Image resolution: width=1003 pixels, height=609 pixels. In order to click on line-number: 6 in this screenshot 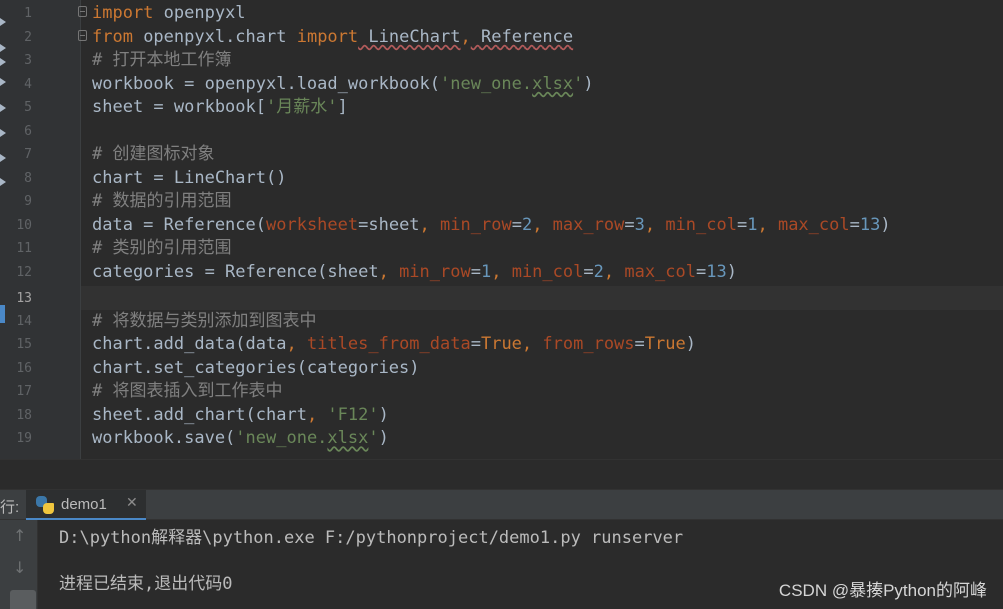, I will do `click(28, 131)`.